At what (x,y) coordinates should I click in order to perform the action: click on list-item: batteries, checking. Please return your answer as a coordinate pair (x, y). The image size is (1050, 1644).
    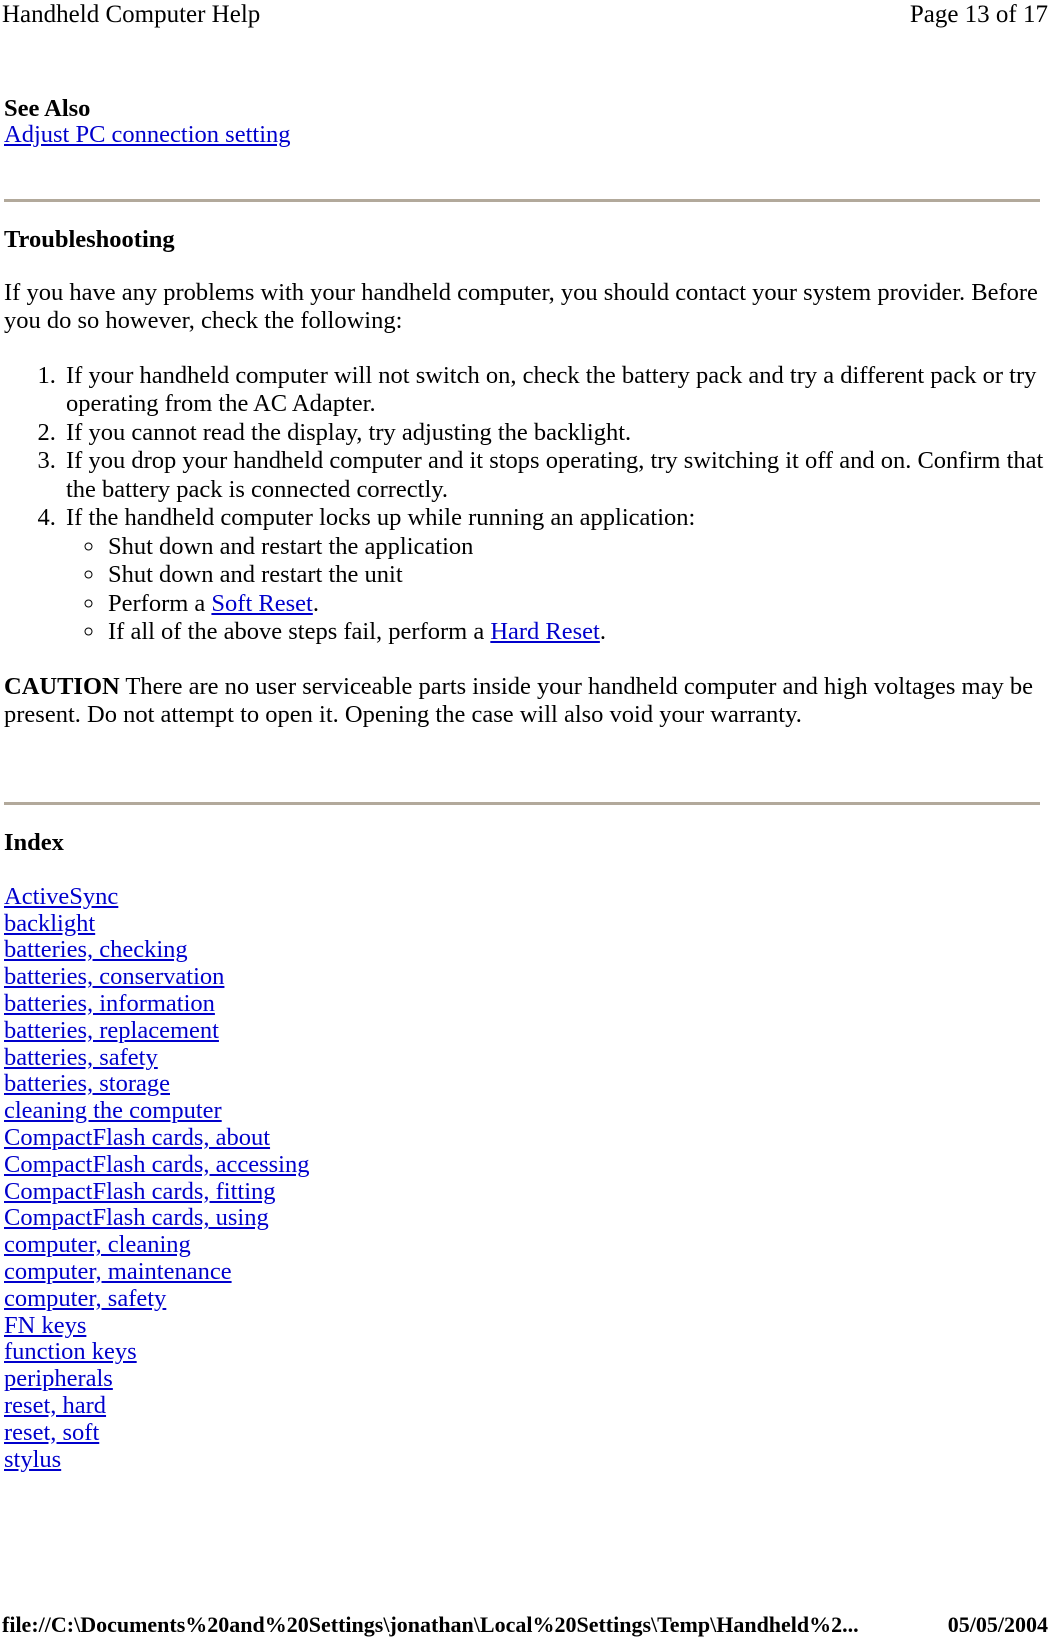
    Looking at the image, I should click on (524, 950).